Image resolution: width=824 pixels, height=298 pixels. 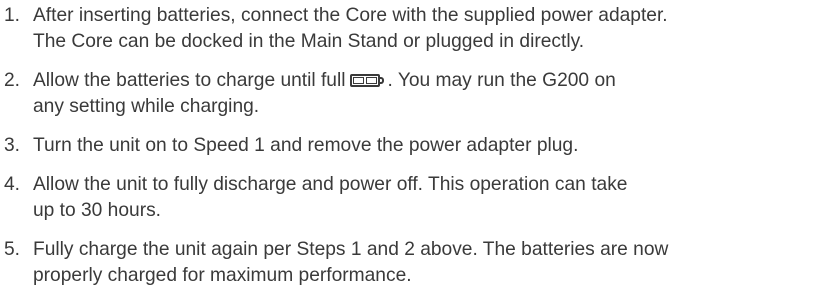 I want to click on step-number: 5., so click(x=12, y=249).